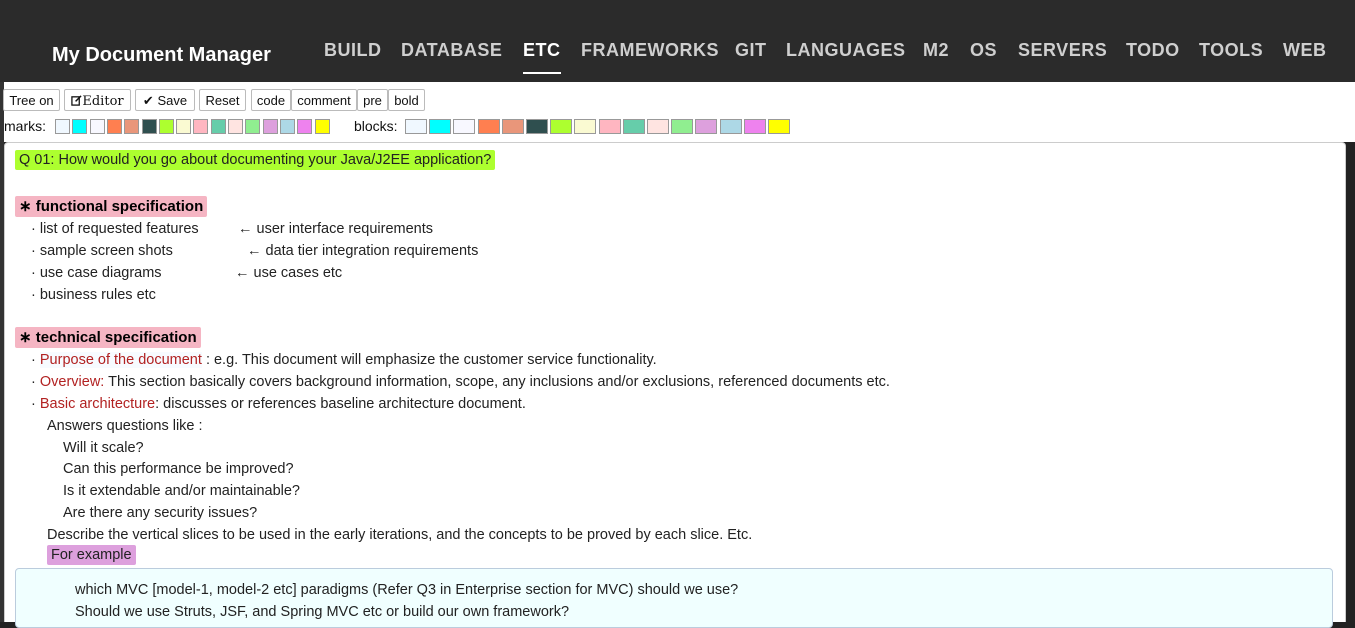 The image size is (1355, 628). What do you see at coordinates (353, 50) in the screenshot?
I see `nav-build: BUILD` at bounding box center [353, 50].